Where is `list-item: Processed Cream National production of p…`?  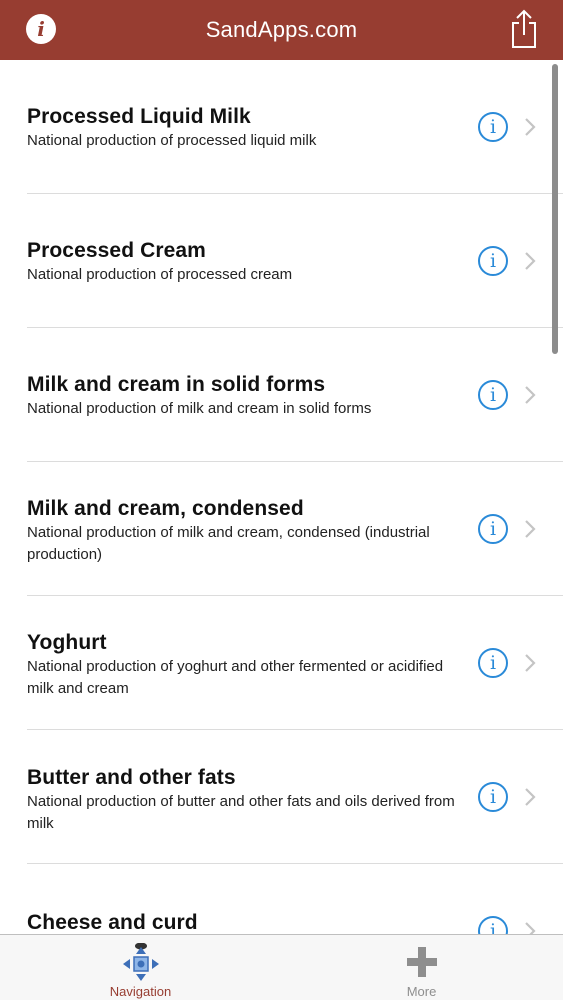
list-item: Processed Cream National production of p… is located at coordinates (281, 261).